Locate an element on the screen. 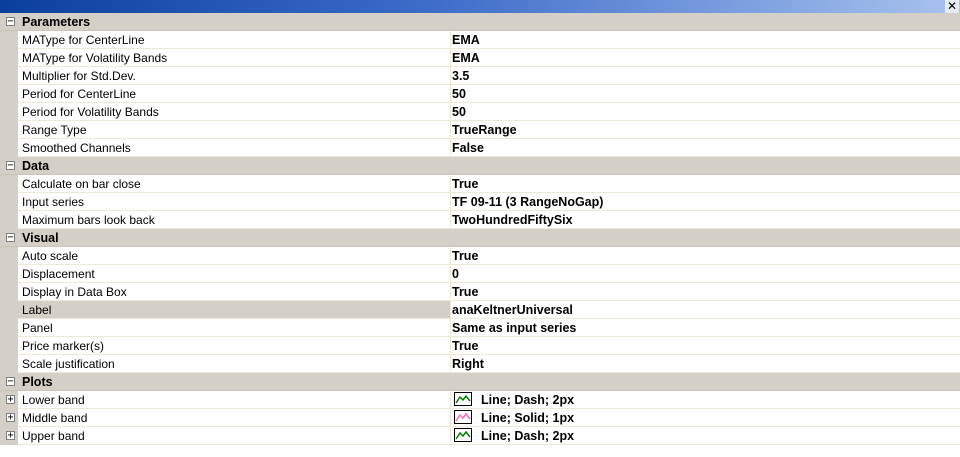 This screenshot has height=457, width=960. property-row-smoothed-channels: Smoothed Channels False is located at coordinates (480, 148).